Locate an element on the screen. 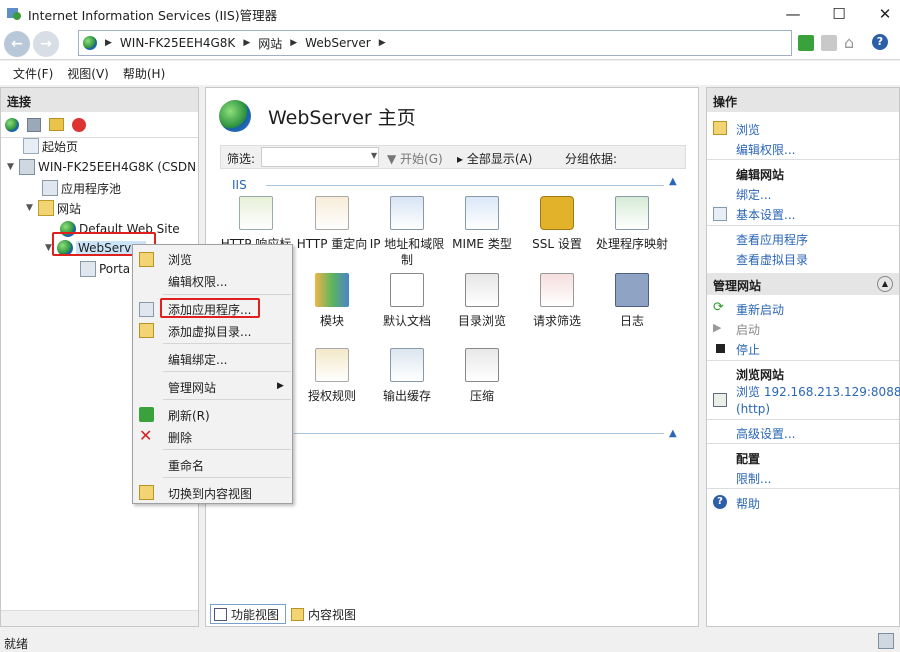  menu-view: 视图(V) is located at coordinates (88, 73).